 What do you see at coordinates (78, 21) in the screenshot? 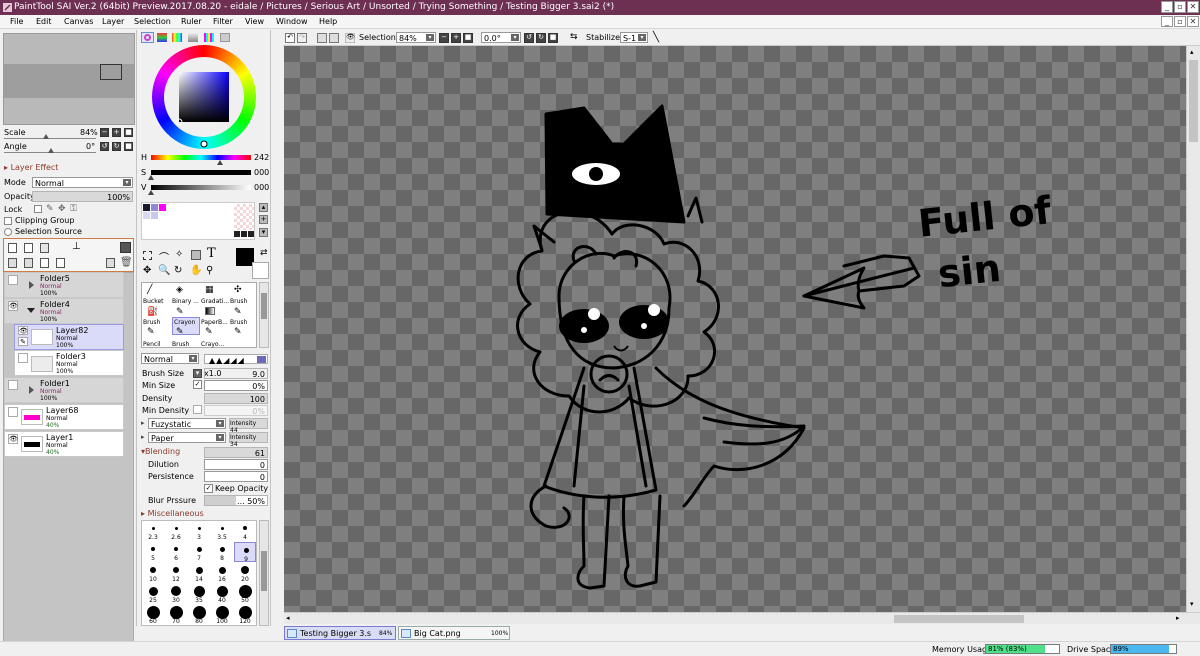
I see `menu-canvas: Canvas` at bounding box center [78, 21].